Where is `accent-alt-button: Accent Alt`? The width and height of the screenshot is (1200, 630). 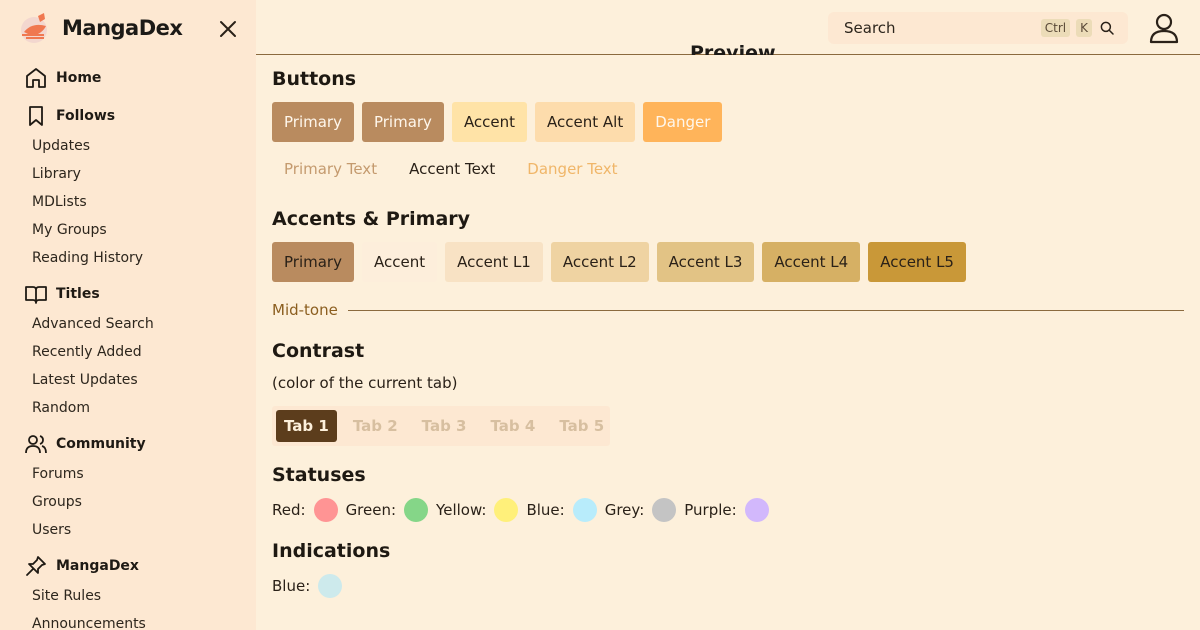
accent-alt-button: Accent Alt is located at coordinates (585, 122).